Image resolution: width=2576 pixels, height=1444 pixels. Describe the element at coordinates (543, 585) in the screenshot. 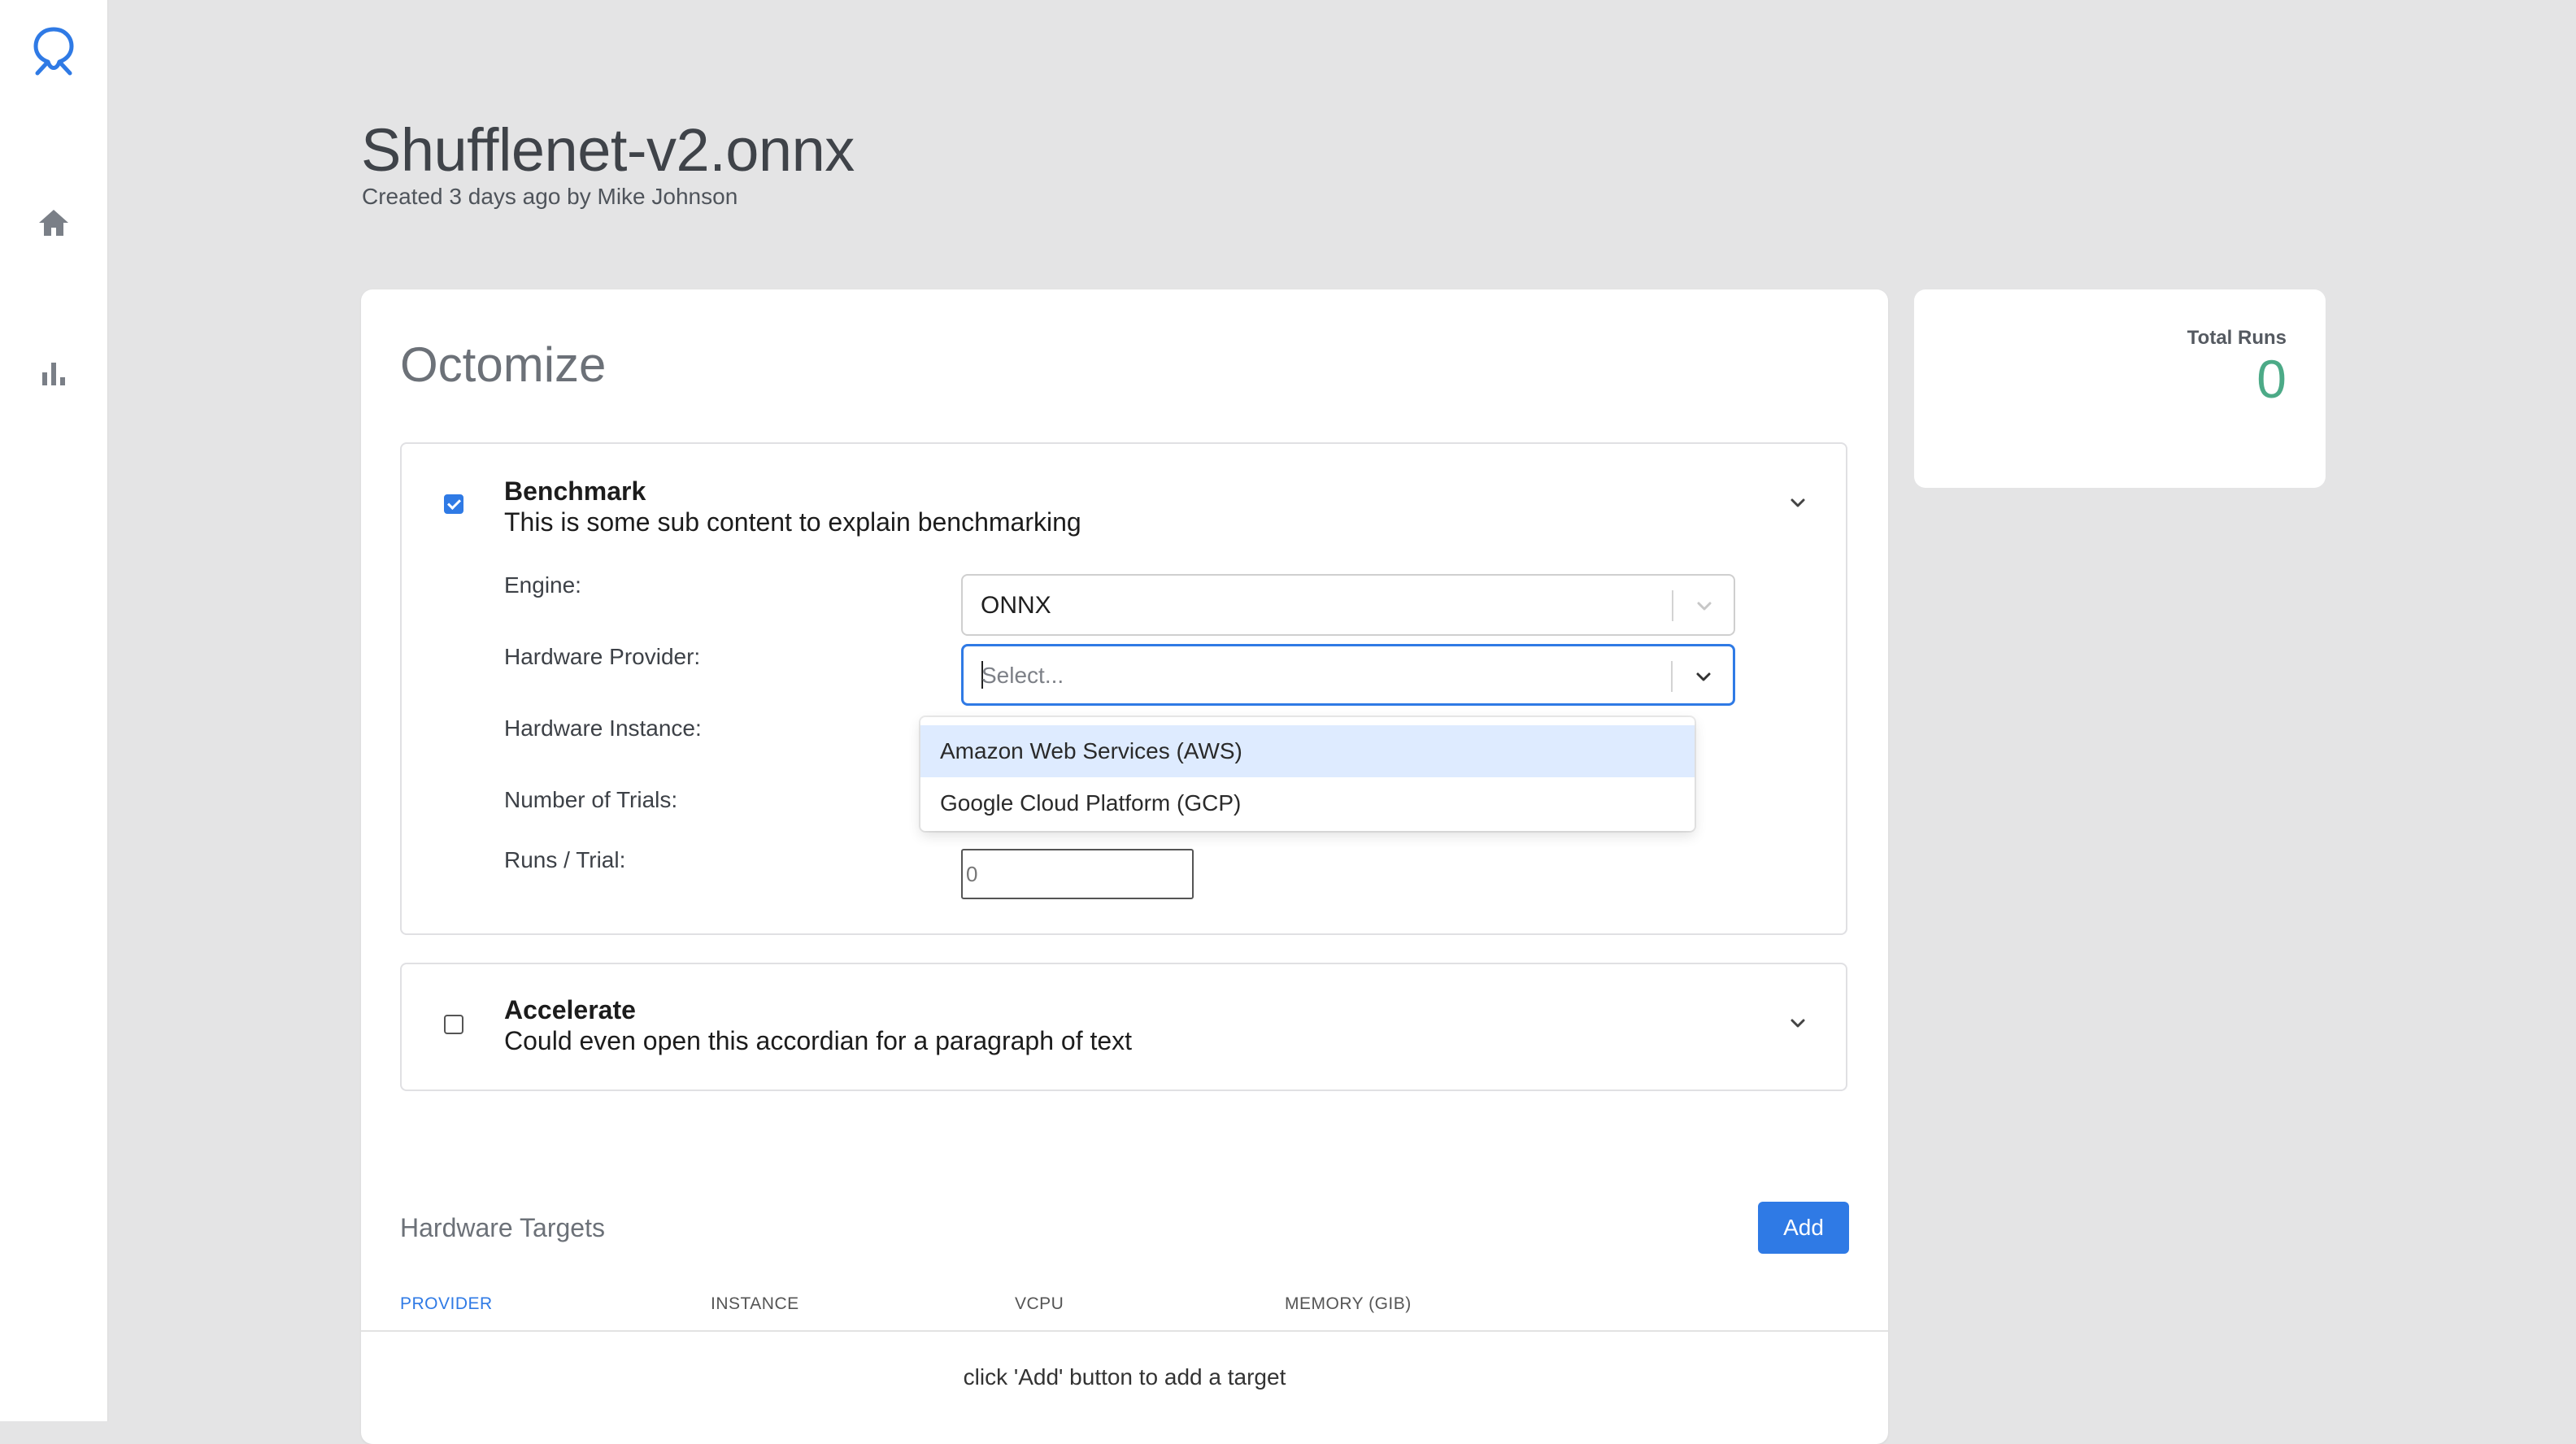

I see `engine-label: Engine:` at that location.